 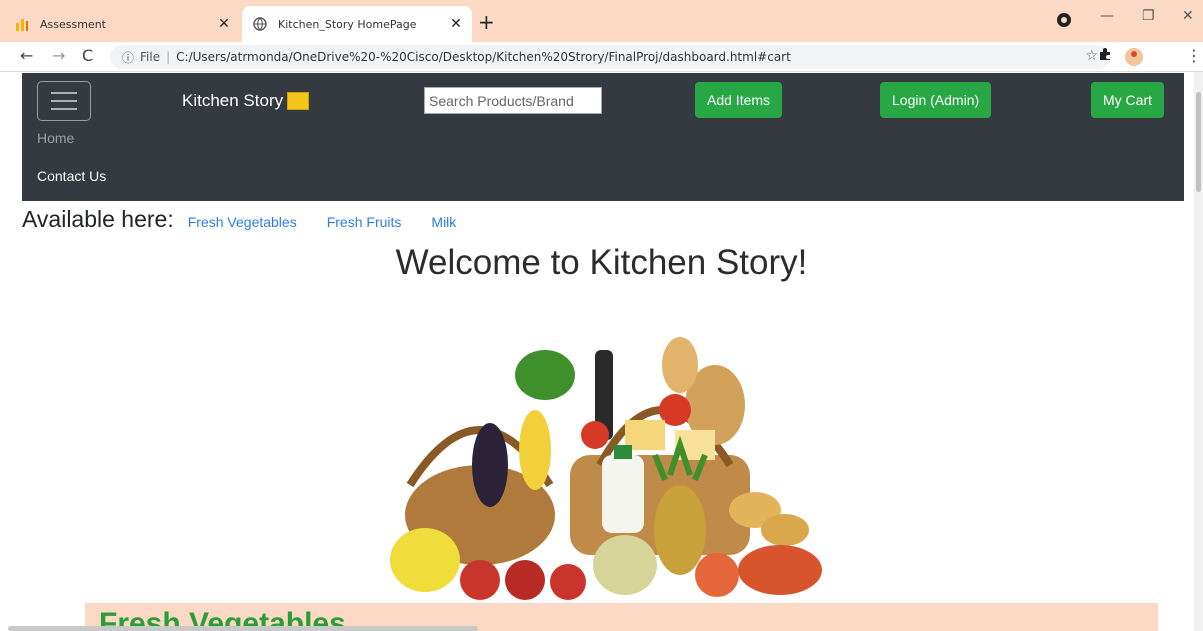 What do you see at coordinates (1091, 56) in the screenshot?
I see `bookmark-star-icon: ☆` at bounding box center [1091, 56].